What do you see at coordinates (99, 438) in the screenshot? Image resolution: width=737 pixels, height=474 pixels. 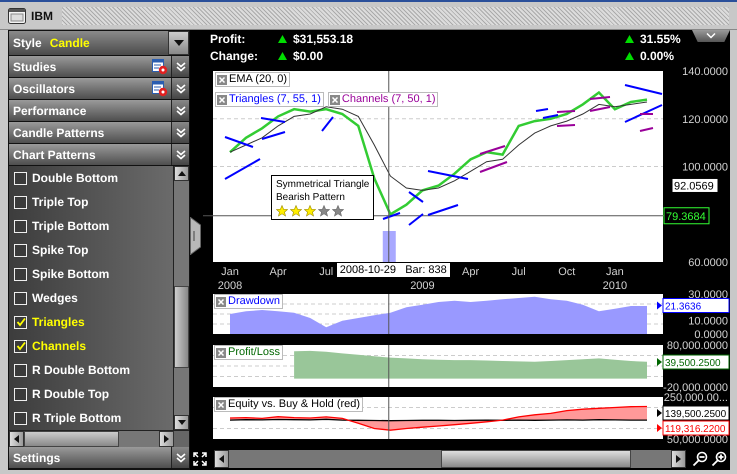 I see `horizontal-scrollbar` at bounding box center [99, 438].